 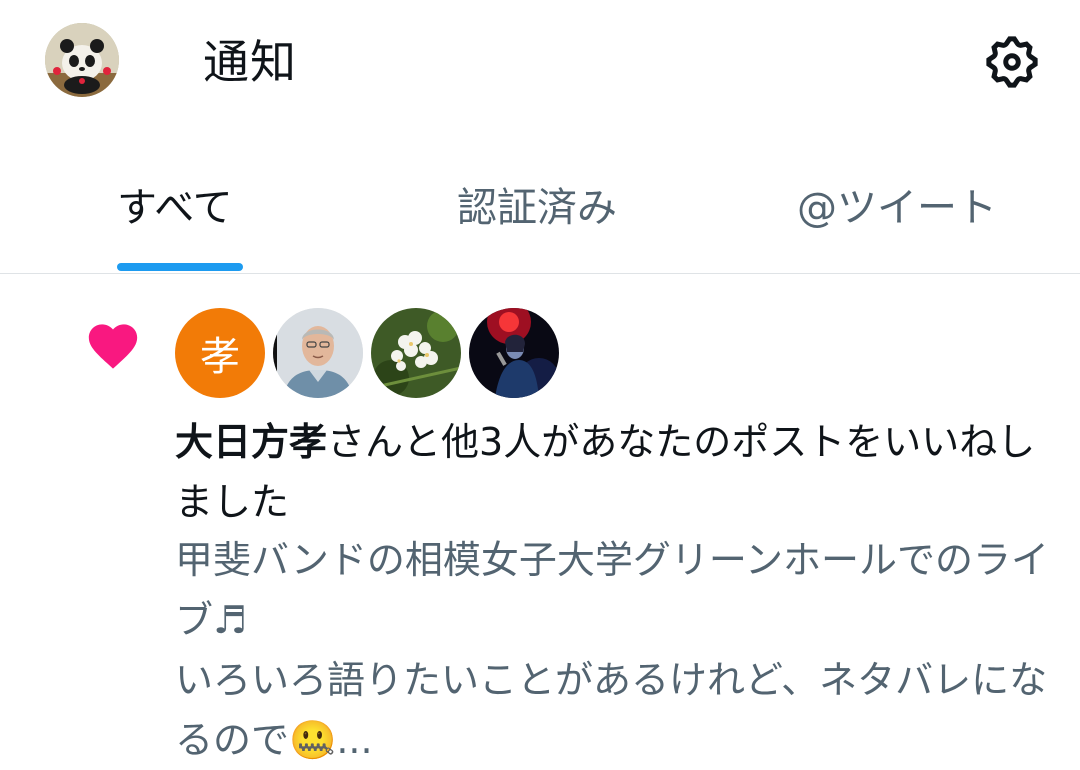 What do you see at coordinates (175, 208) in the screenshot?
I see `tab-all: すべて` at bounding box center [175, 208].